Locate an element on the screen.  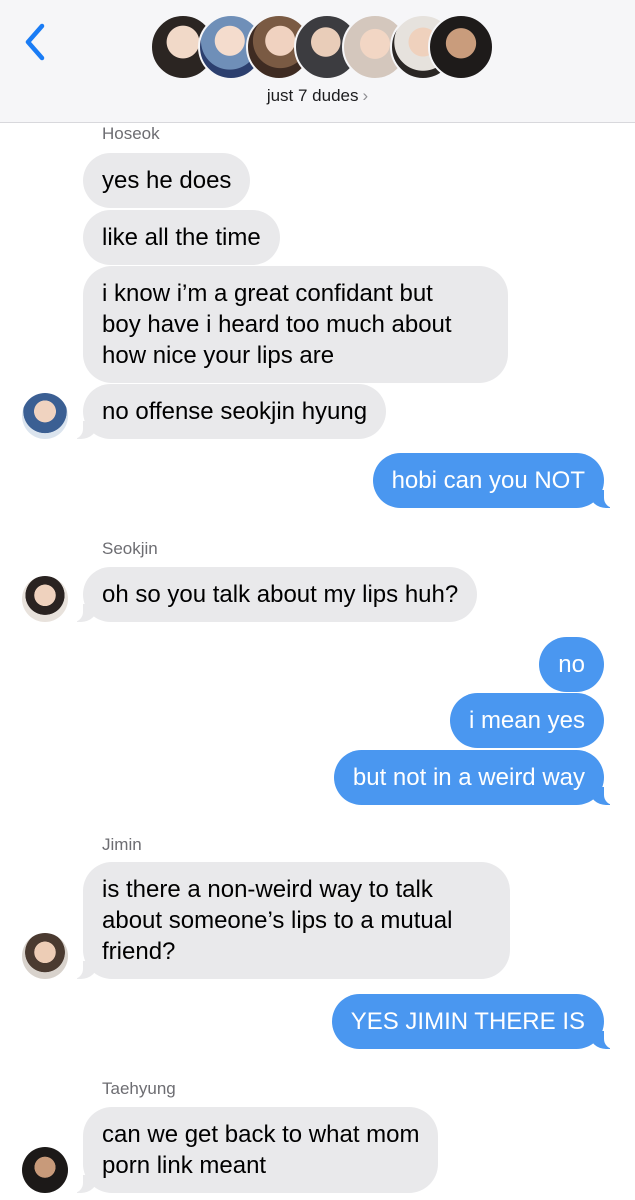
message-text-line: is there a non-weird way to talk is located at coordinates (267, 889).